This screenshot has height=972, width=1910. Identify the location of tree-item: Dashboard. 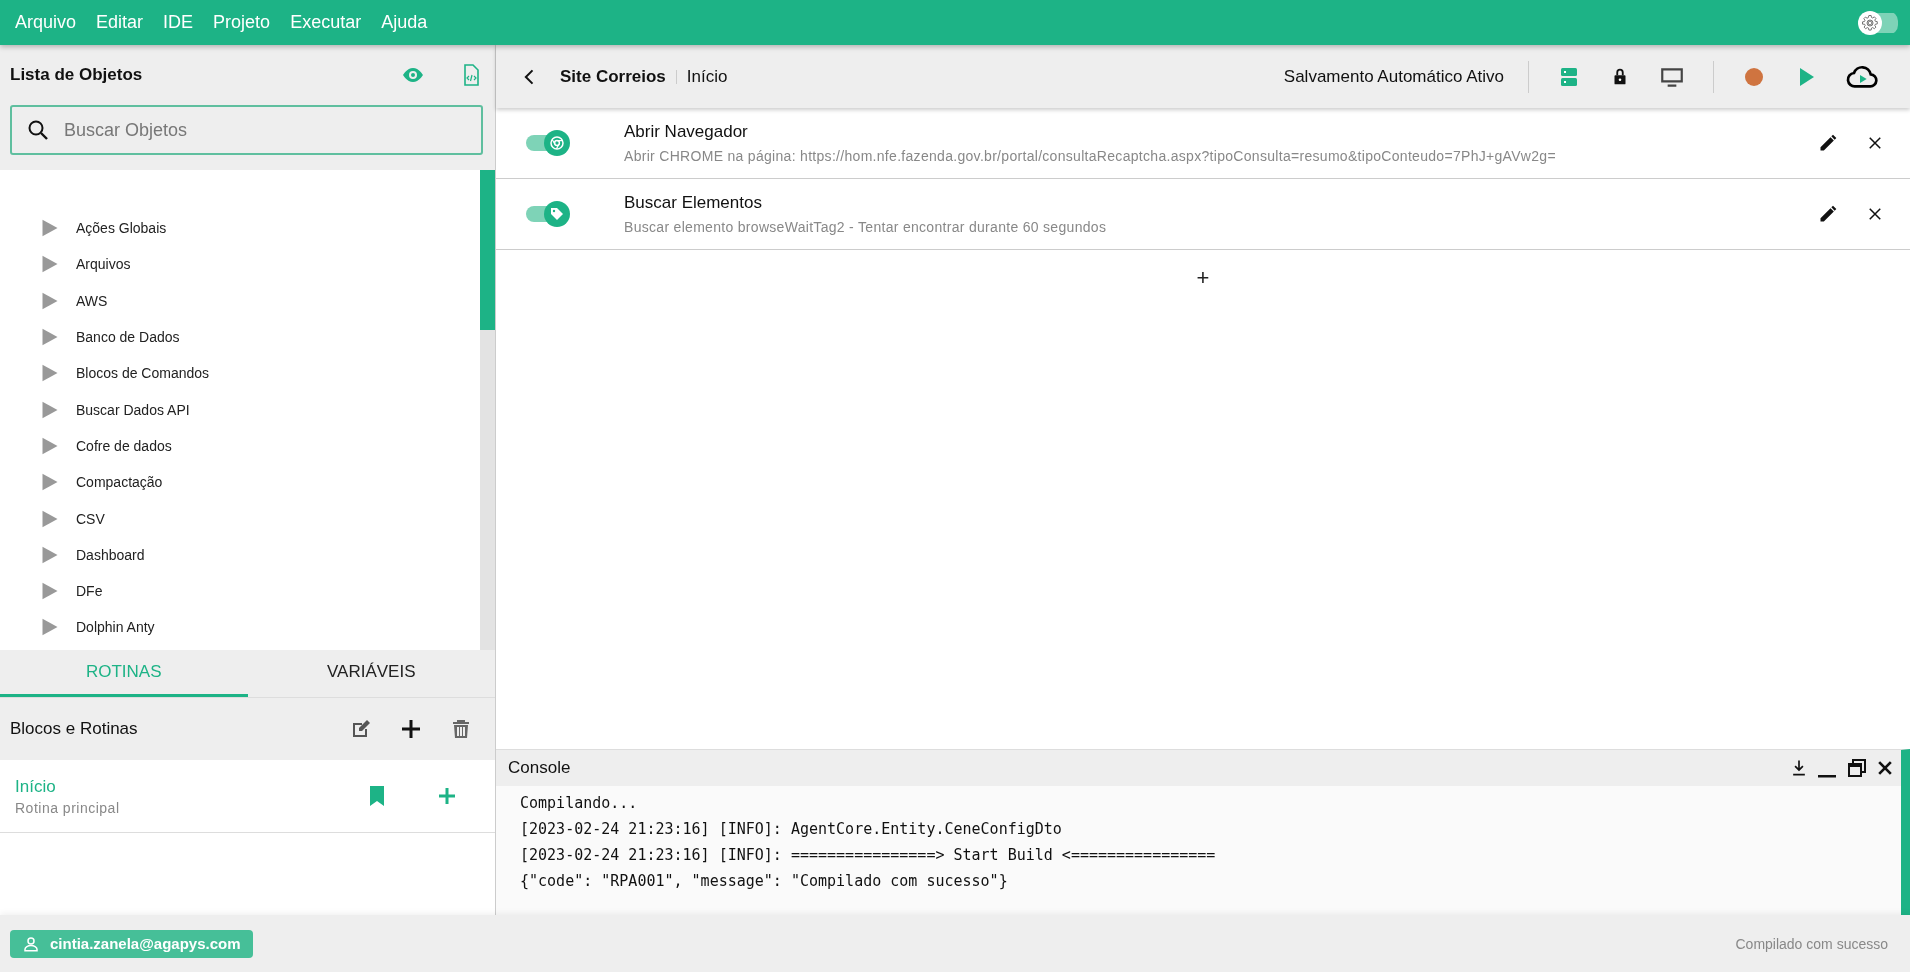
(110, 554).